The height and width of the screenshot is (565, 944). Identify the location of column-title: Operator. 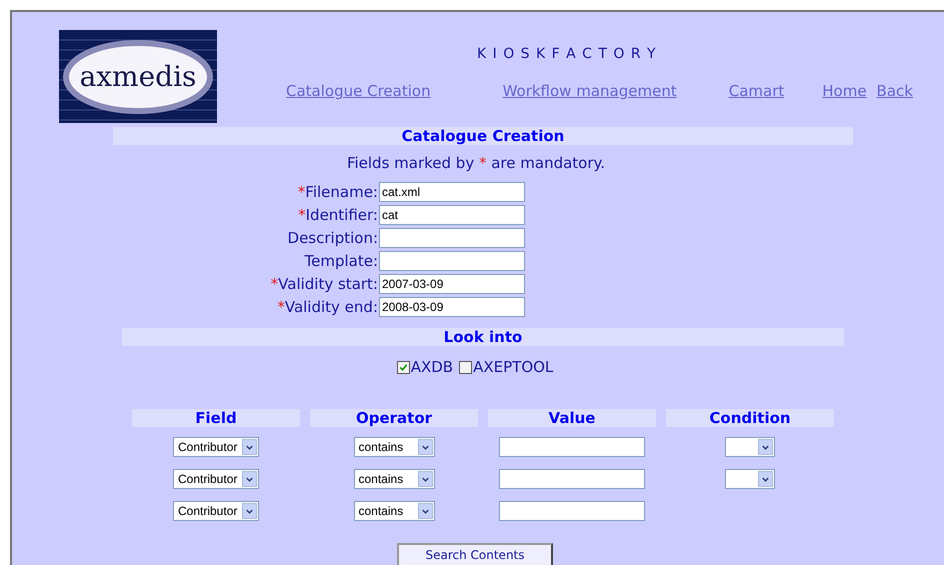
(394, 418).